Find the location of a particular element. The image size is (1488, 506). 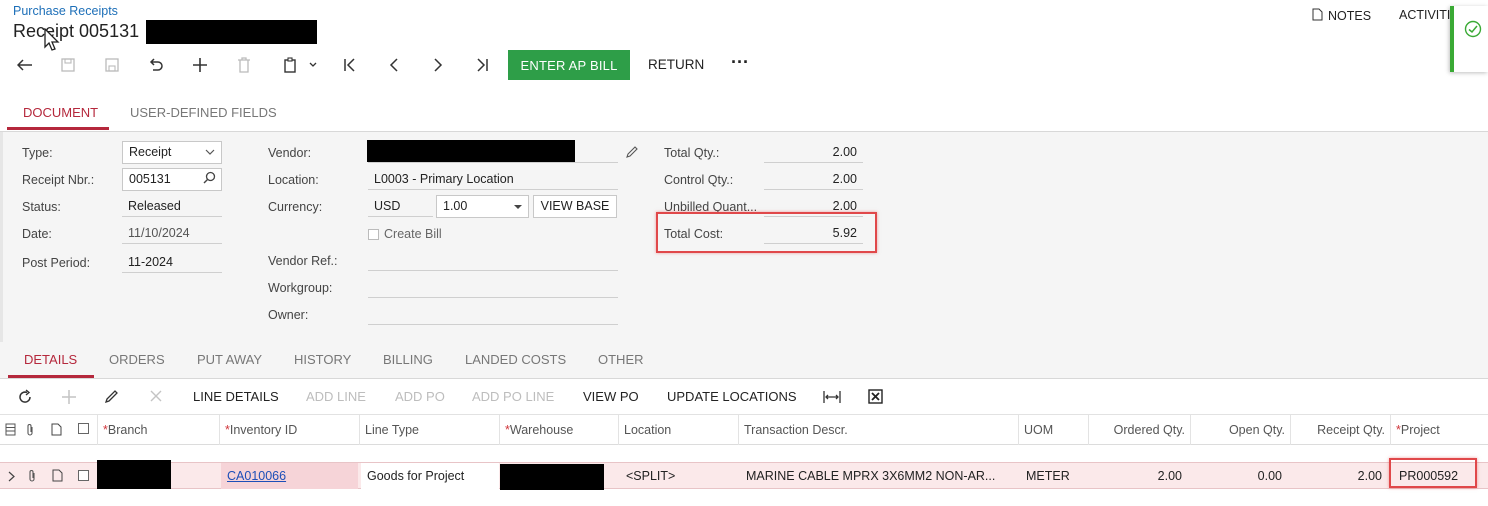

delete-icon is located at coordinates (244, 65).